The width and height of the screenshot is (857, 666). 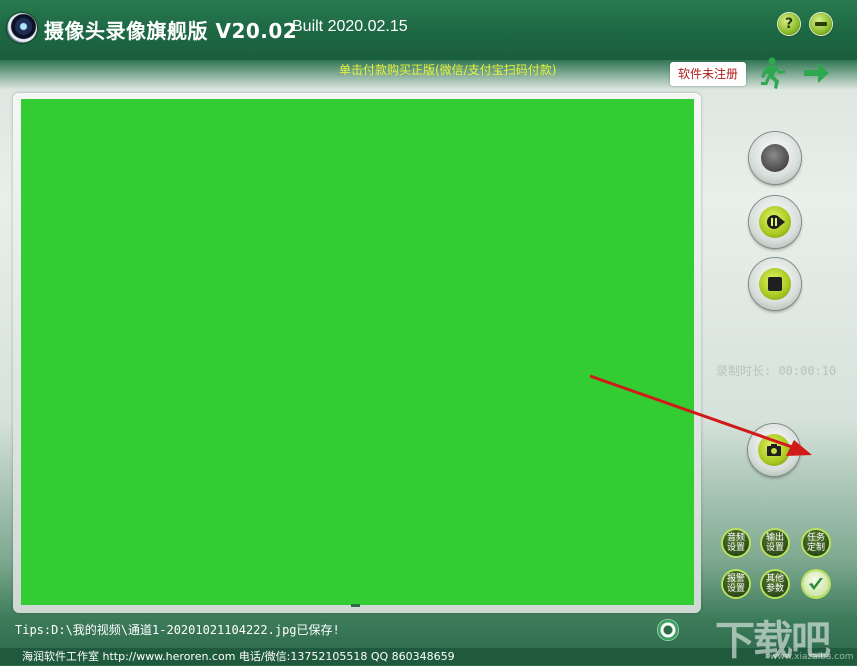 I want to click on snapshot-button, so click(x=774, y=450).